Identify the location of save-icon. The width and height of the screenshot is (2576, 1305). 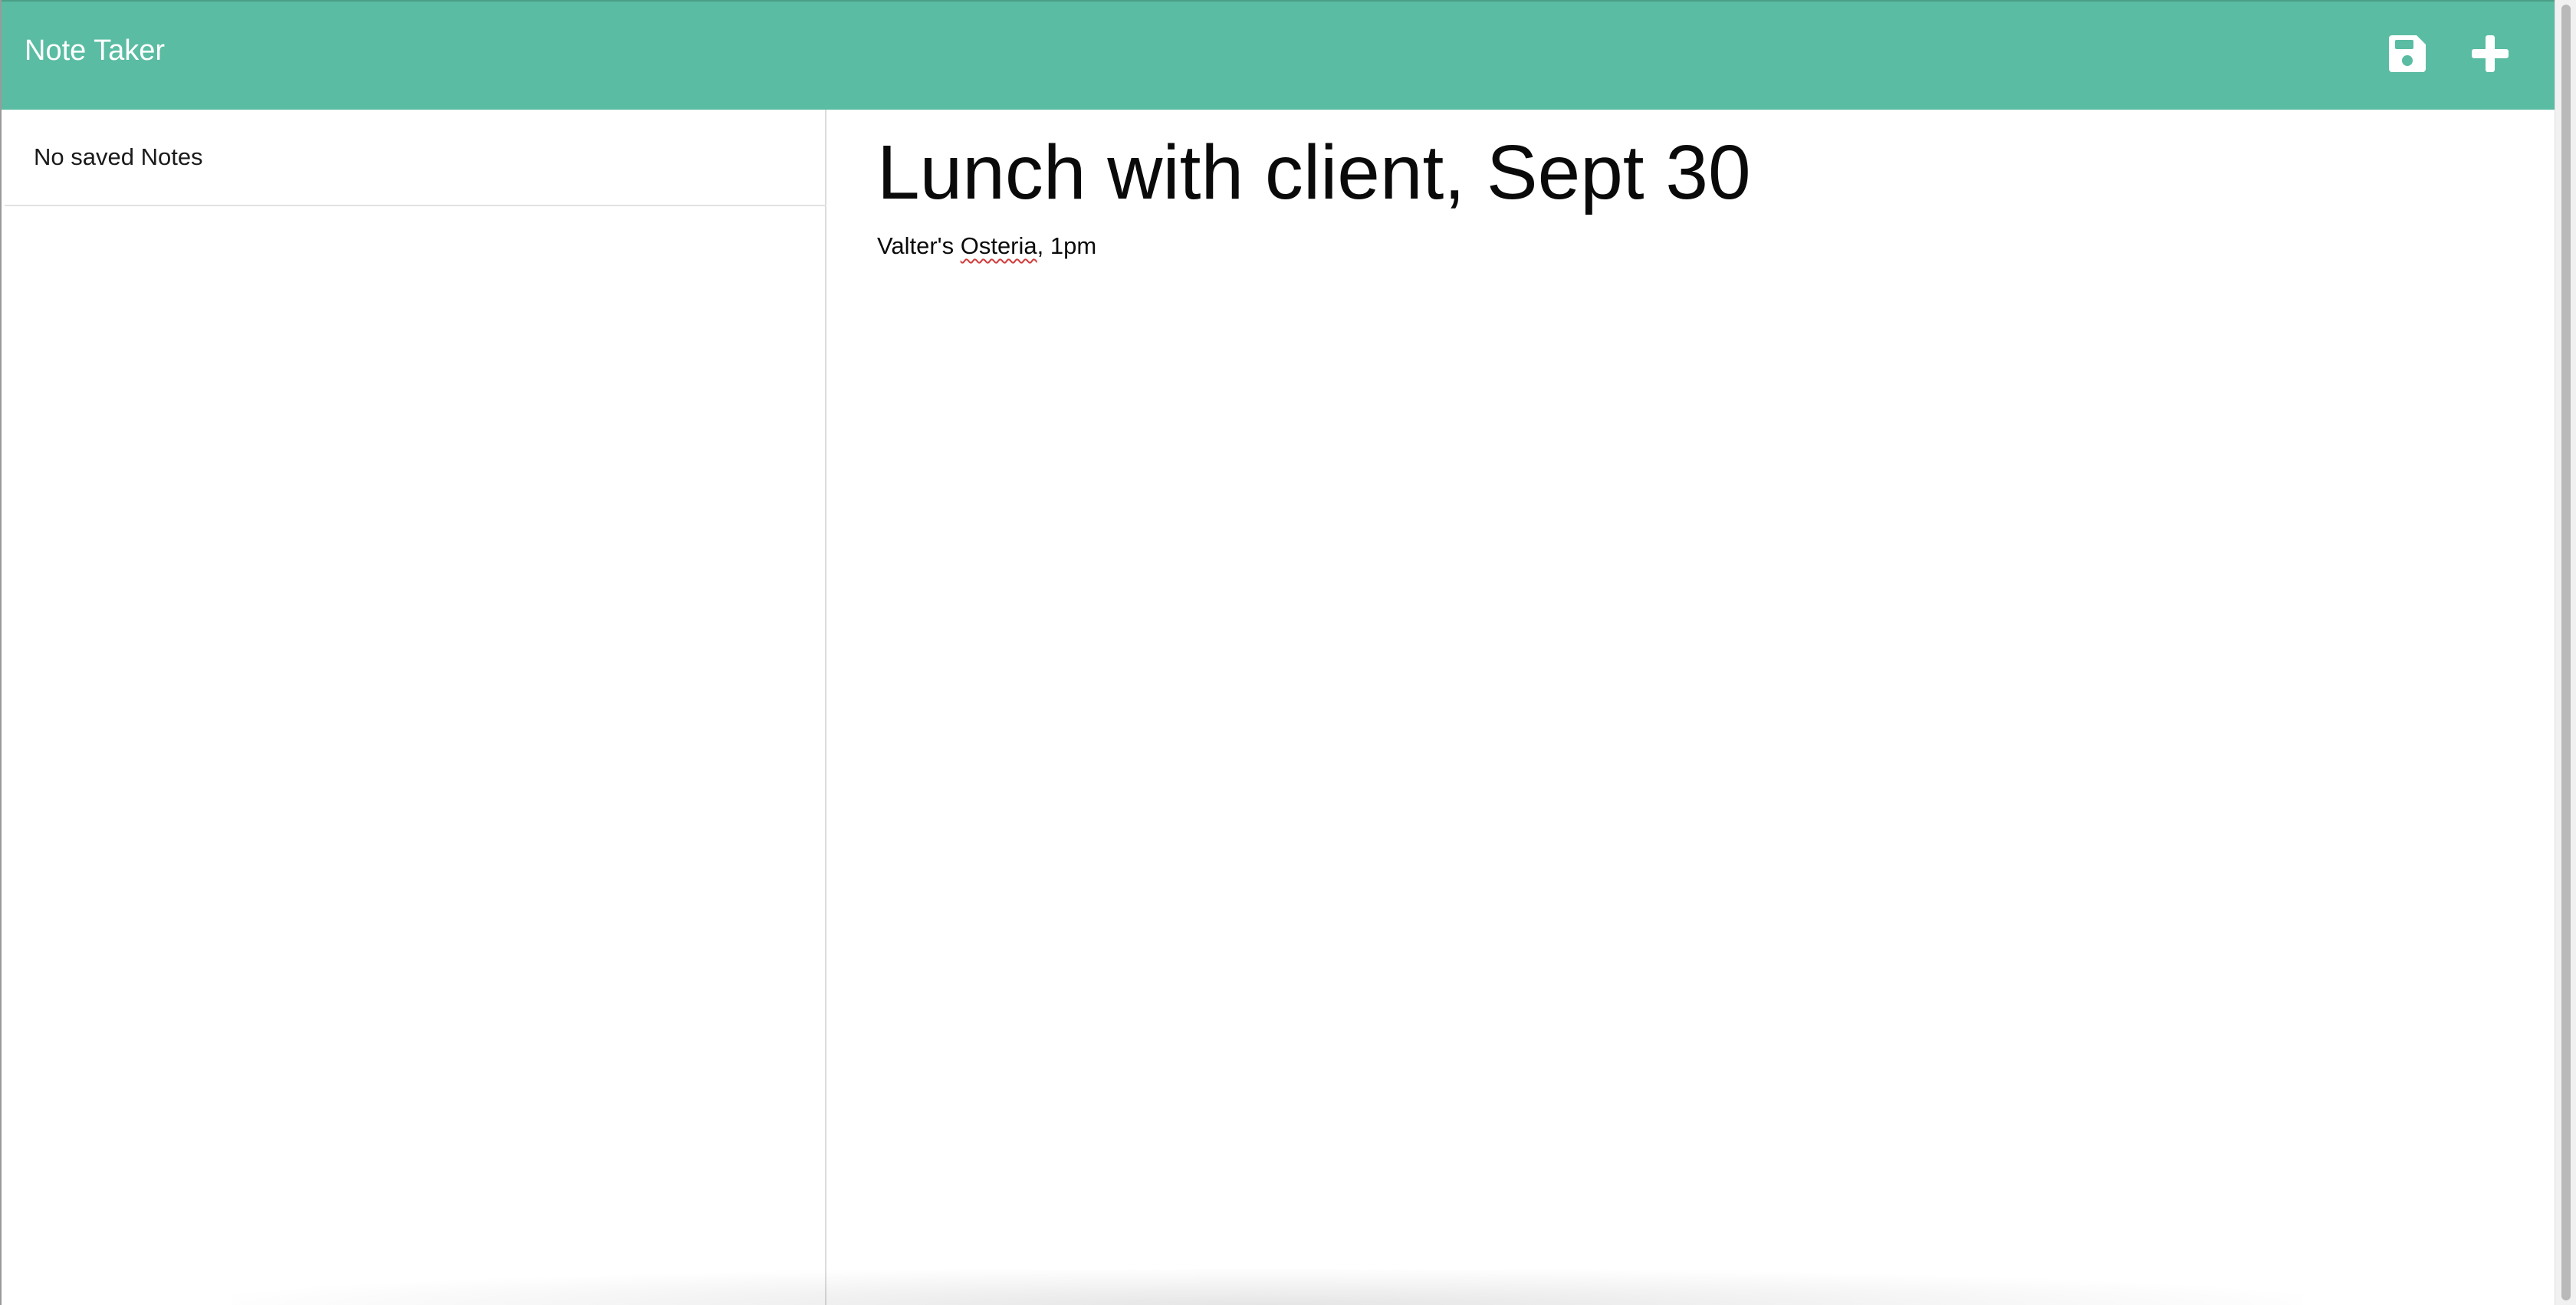
(2408, 54).